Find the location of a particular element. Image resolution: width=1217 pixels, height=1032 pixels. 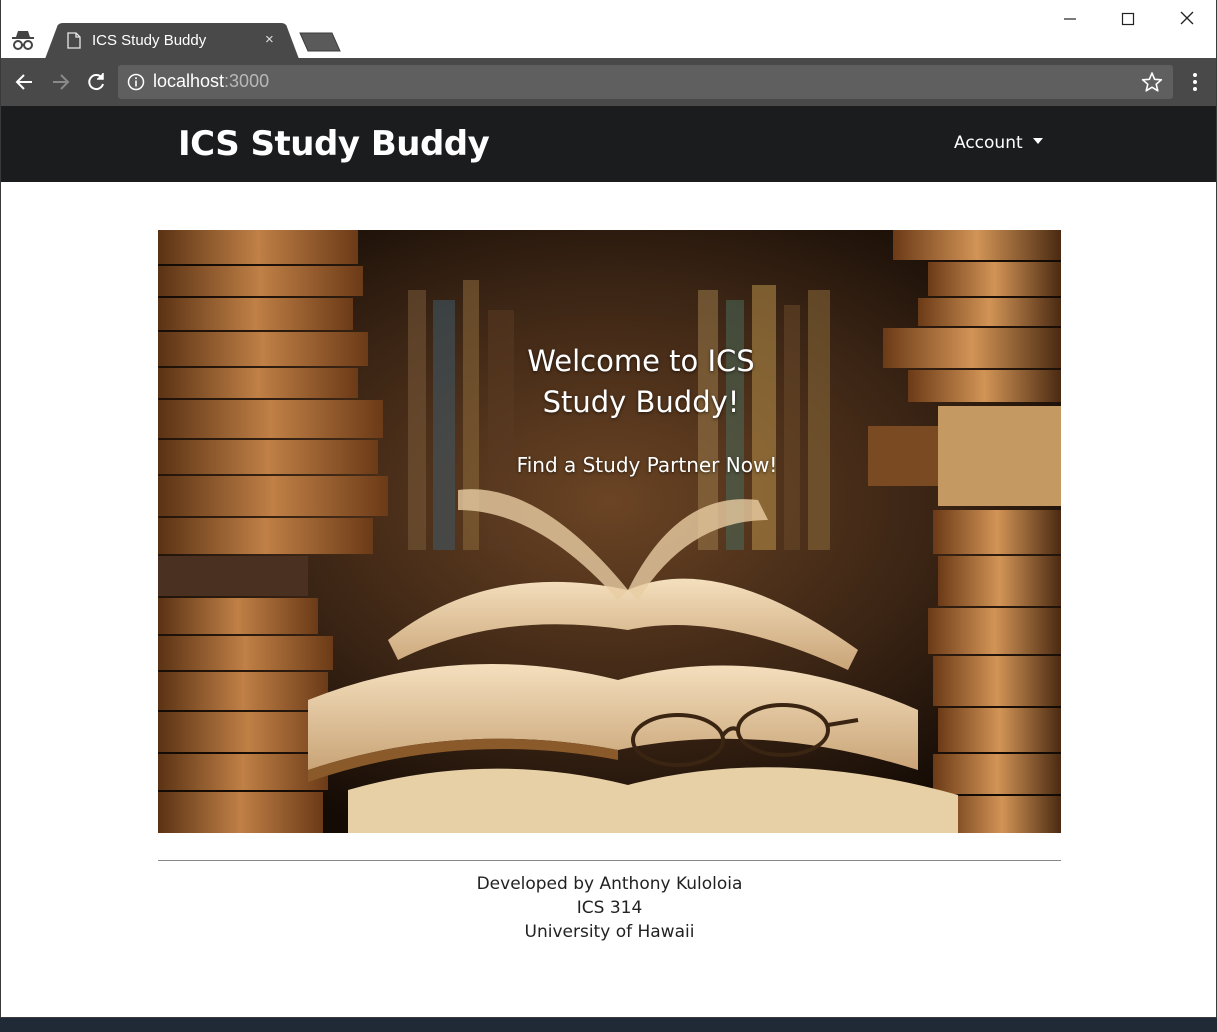

window-close-icon is located at coordinates (1187, 19).